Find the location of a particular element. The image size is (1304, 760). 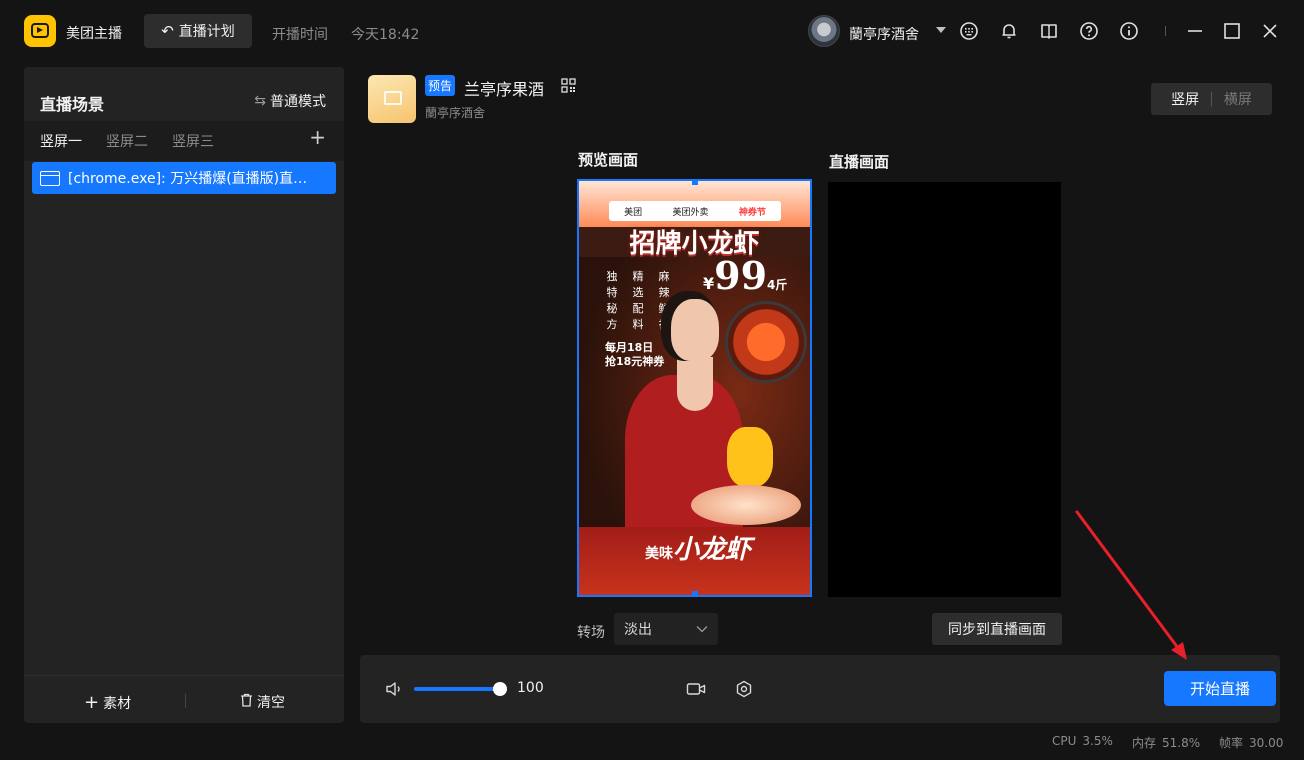

volume-slider-thumb is located at coordinates (500, 689).